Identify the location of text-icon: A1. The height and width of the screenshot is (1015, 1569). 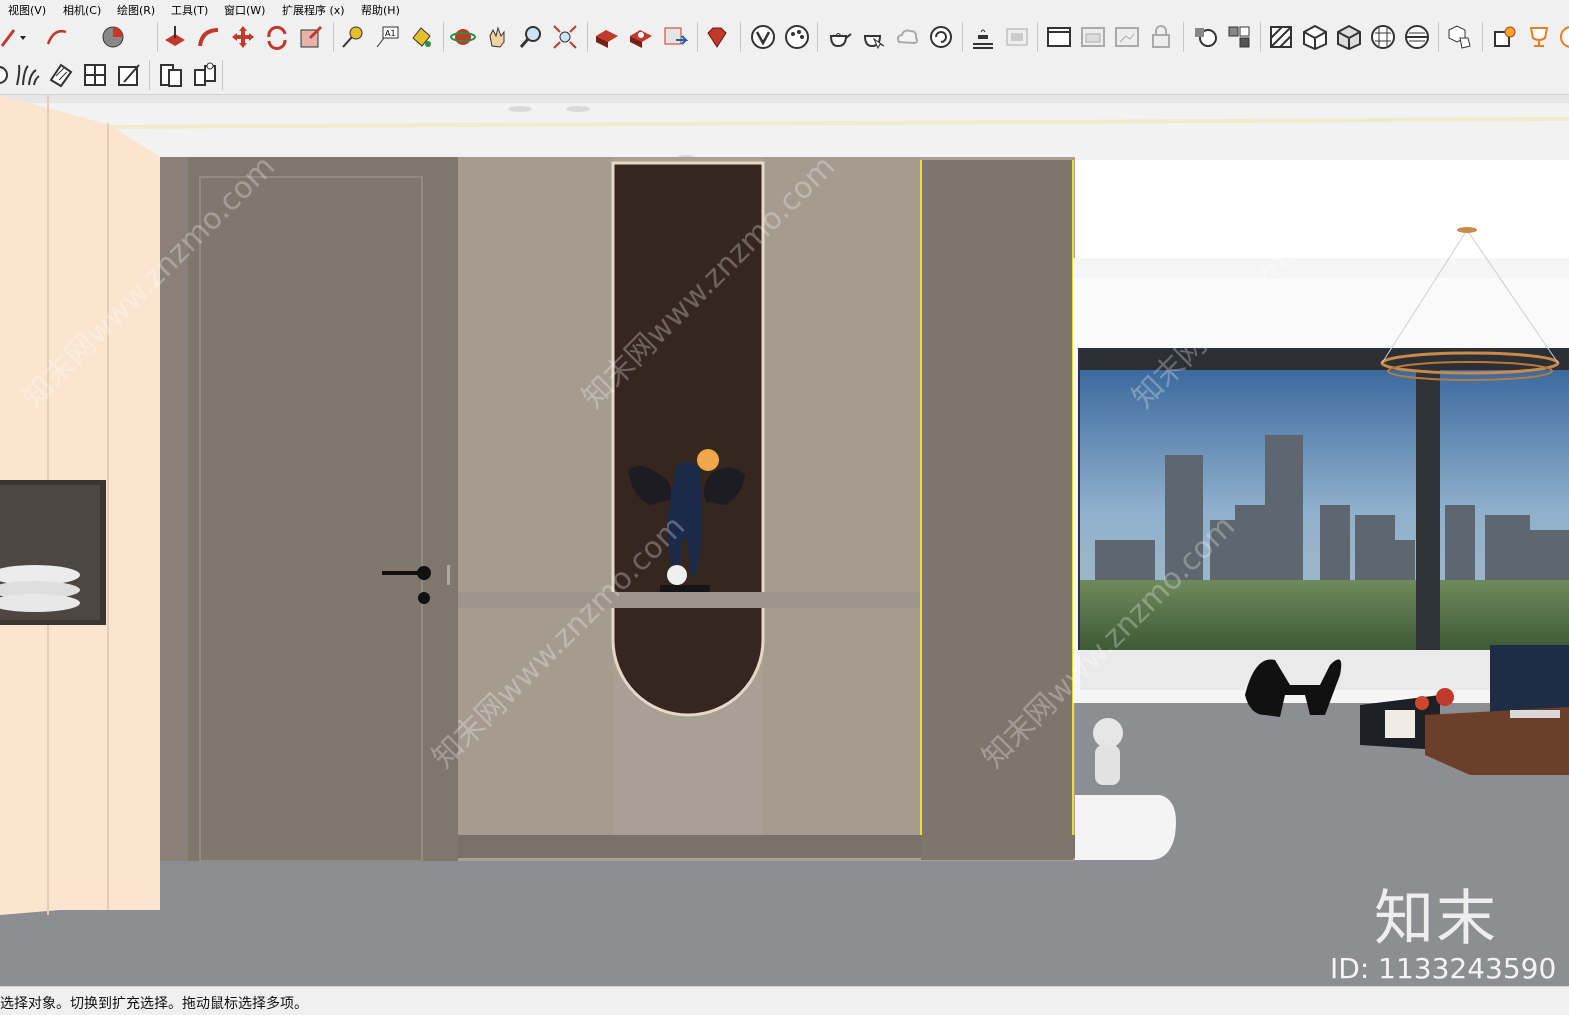
(387, 37).